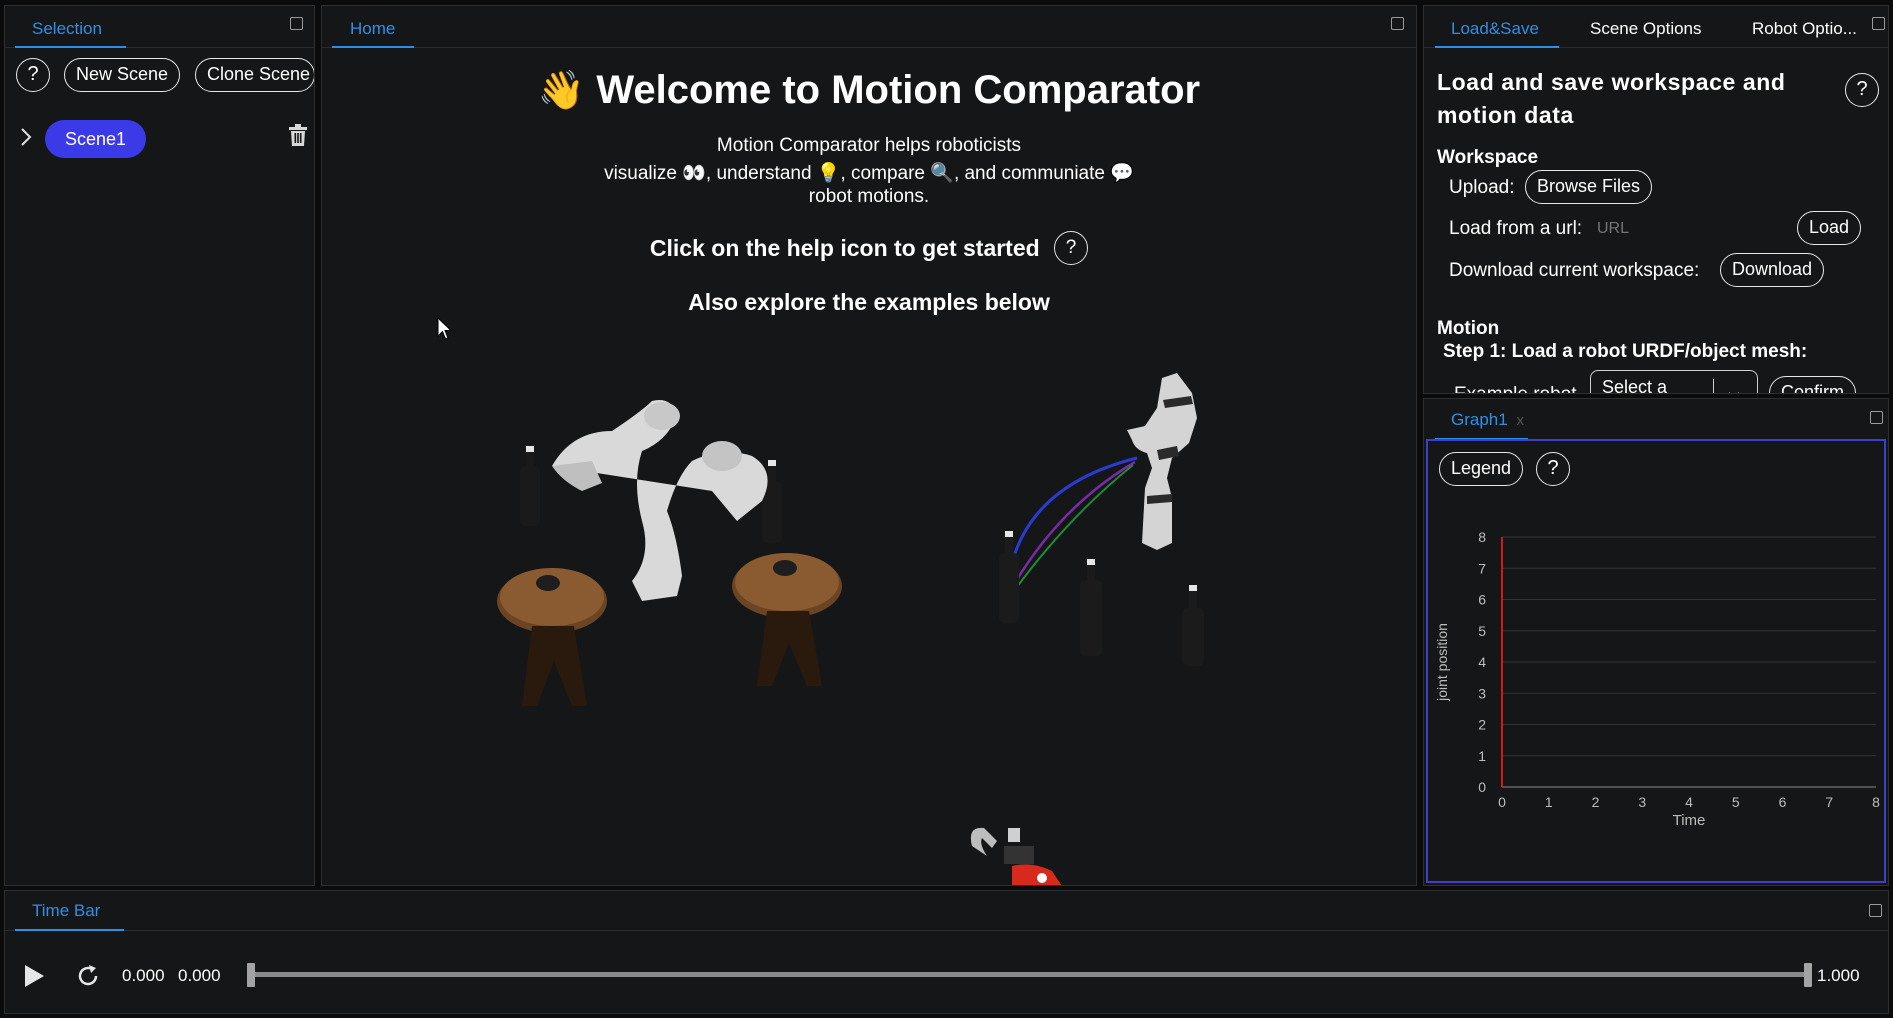 The width and height of the screenshot is (1893, 1018). Describe the element at coordinates (373, 47) in the screenshot. I see `tab-home-underline` at that location.